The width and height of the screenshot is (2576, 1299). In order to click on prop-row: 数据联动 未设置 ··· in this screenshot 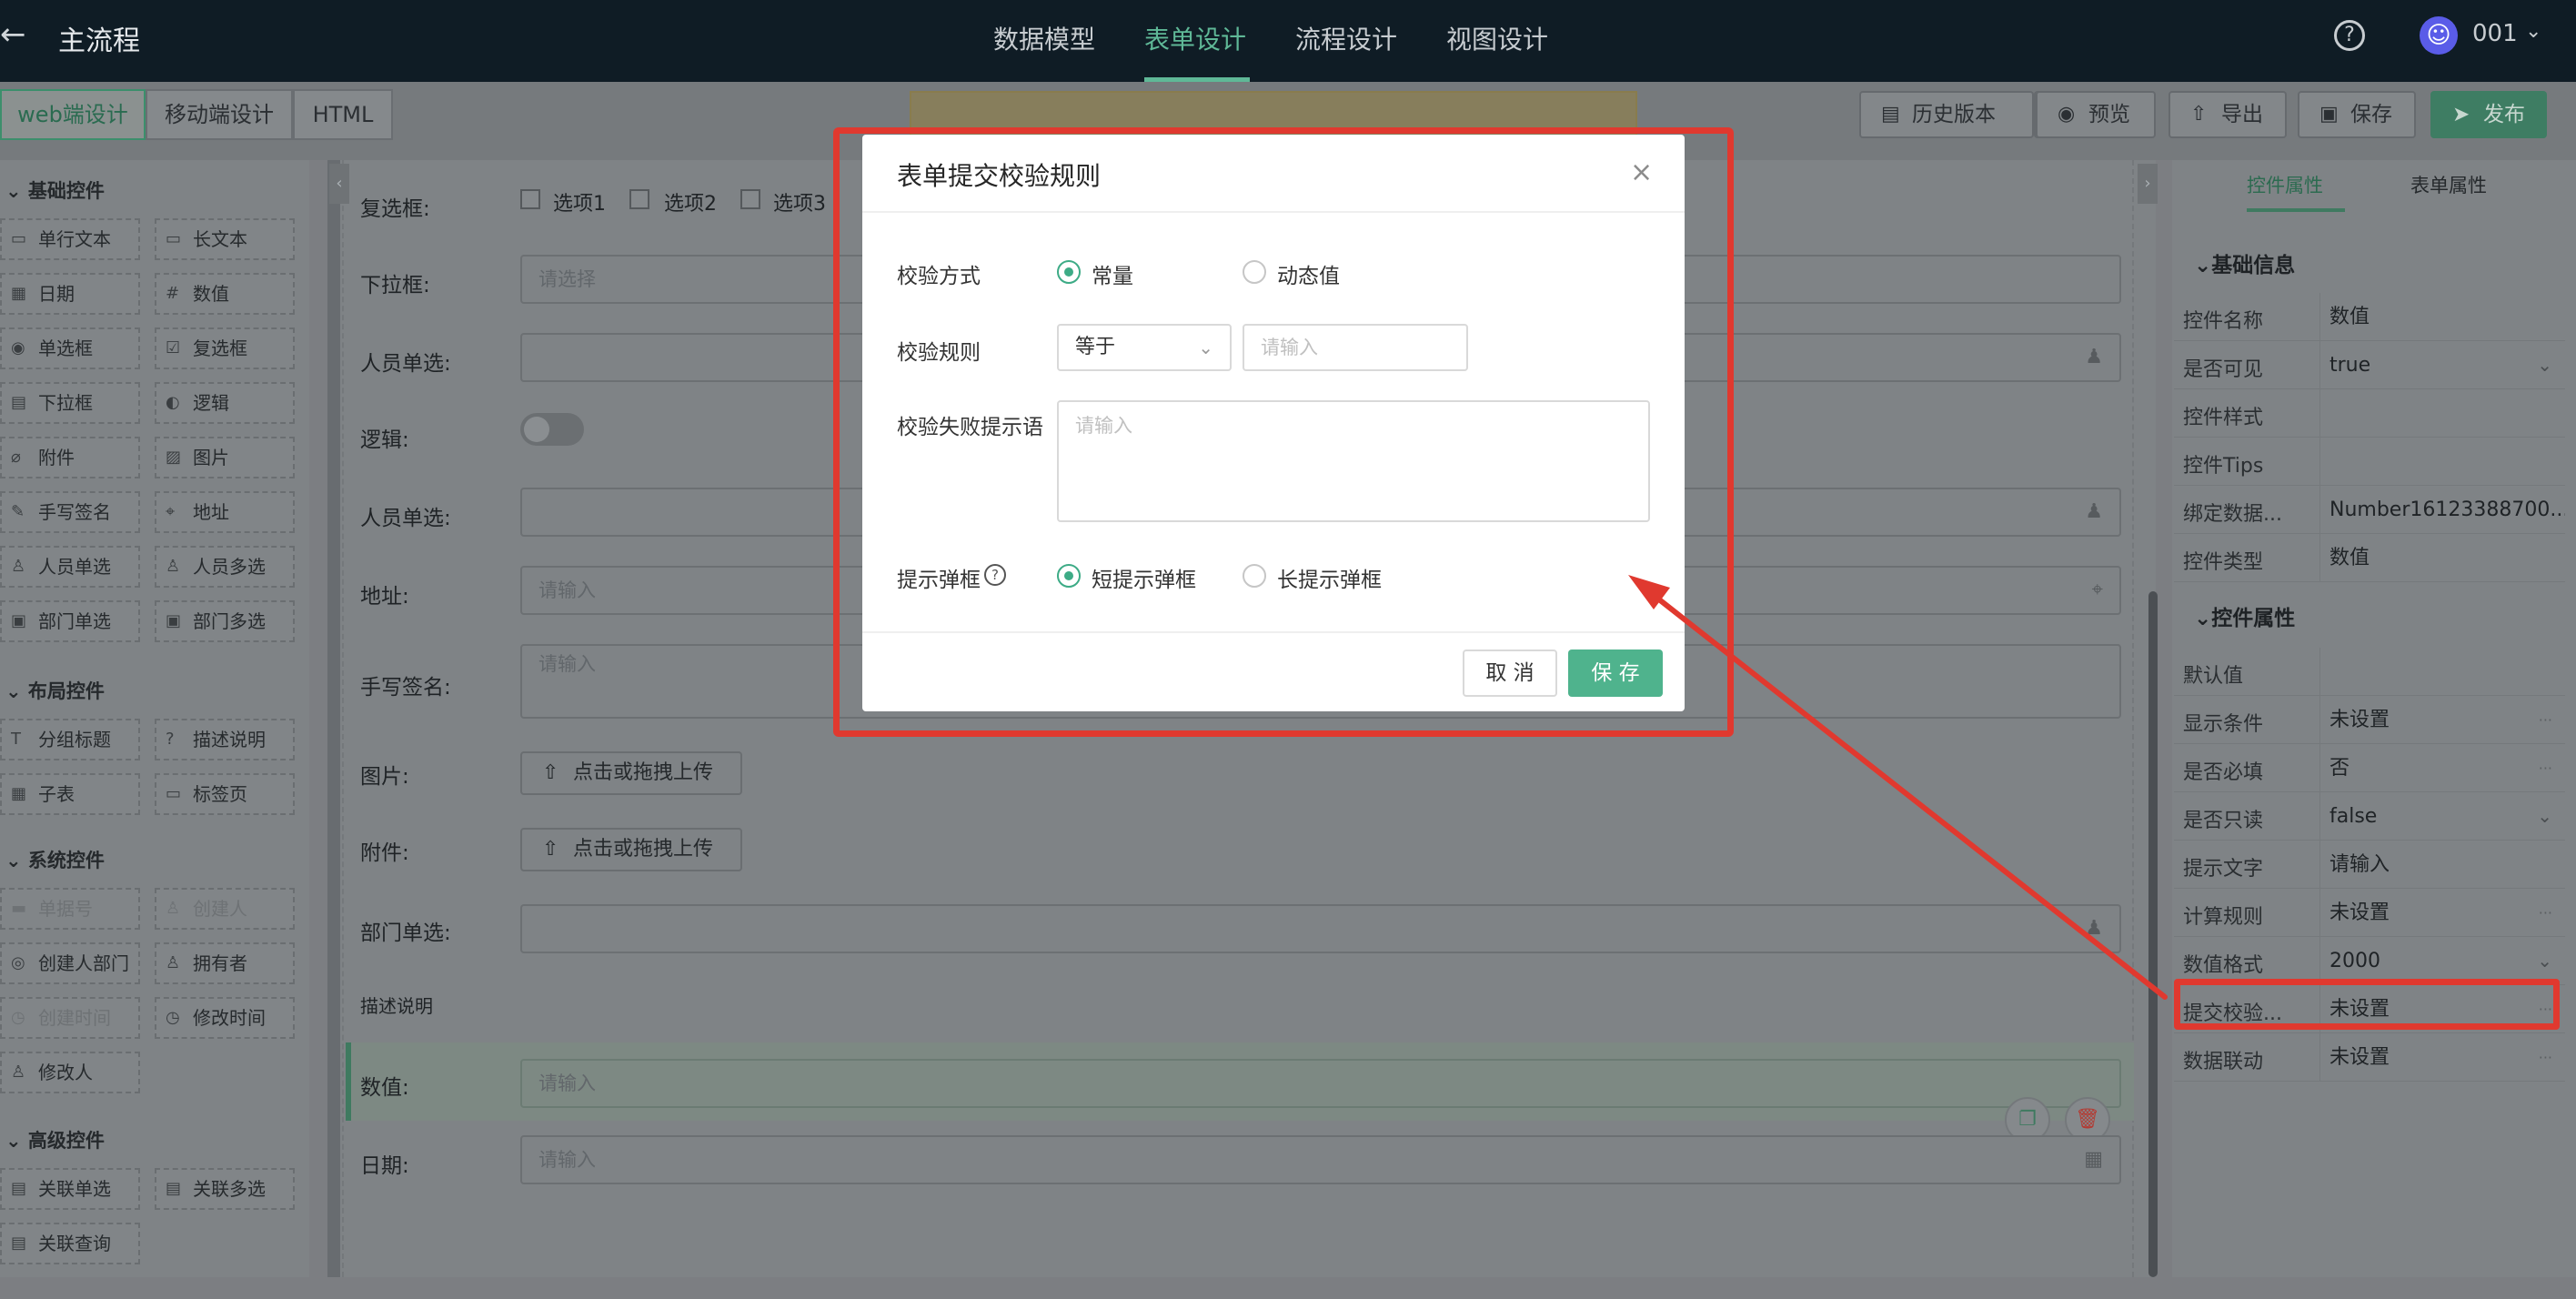, I will do `click(2369, 1057)`.